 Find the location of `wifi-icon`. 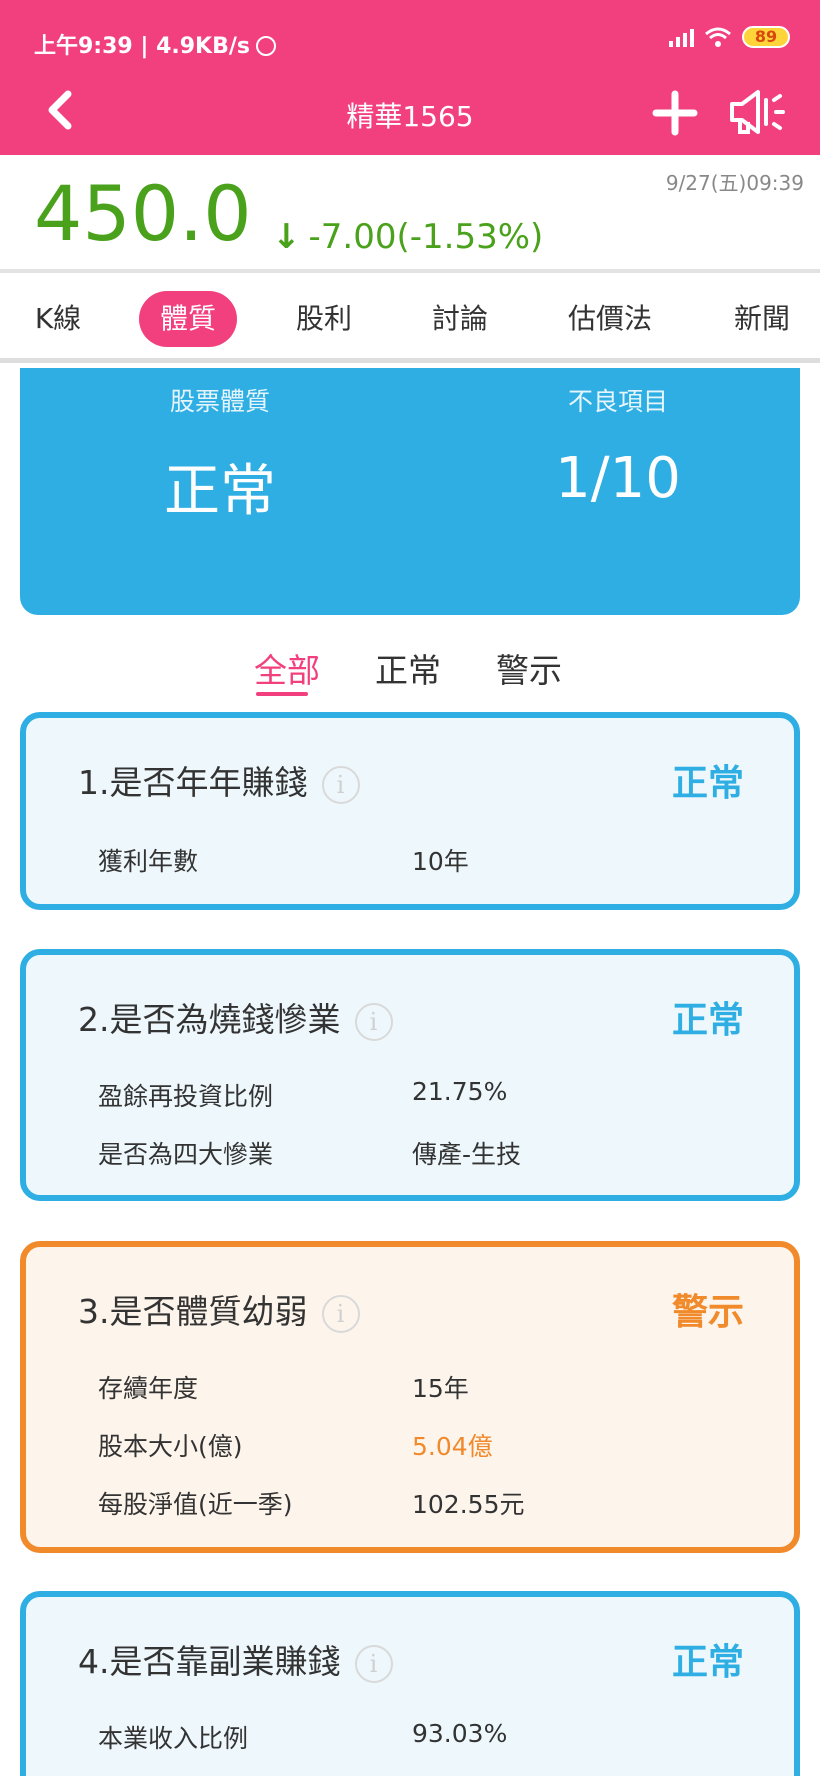

wifi-icon is located at coordinates (718, 37).